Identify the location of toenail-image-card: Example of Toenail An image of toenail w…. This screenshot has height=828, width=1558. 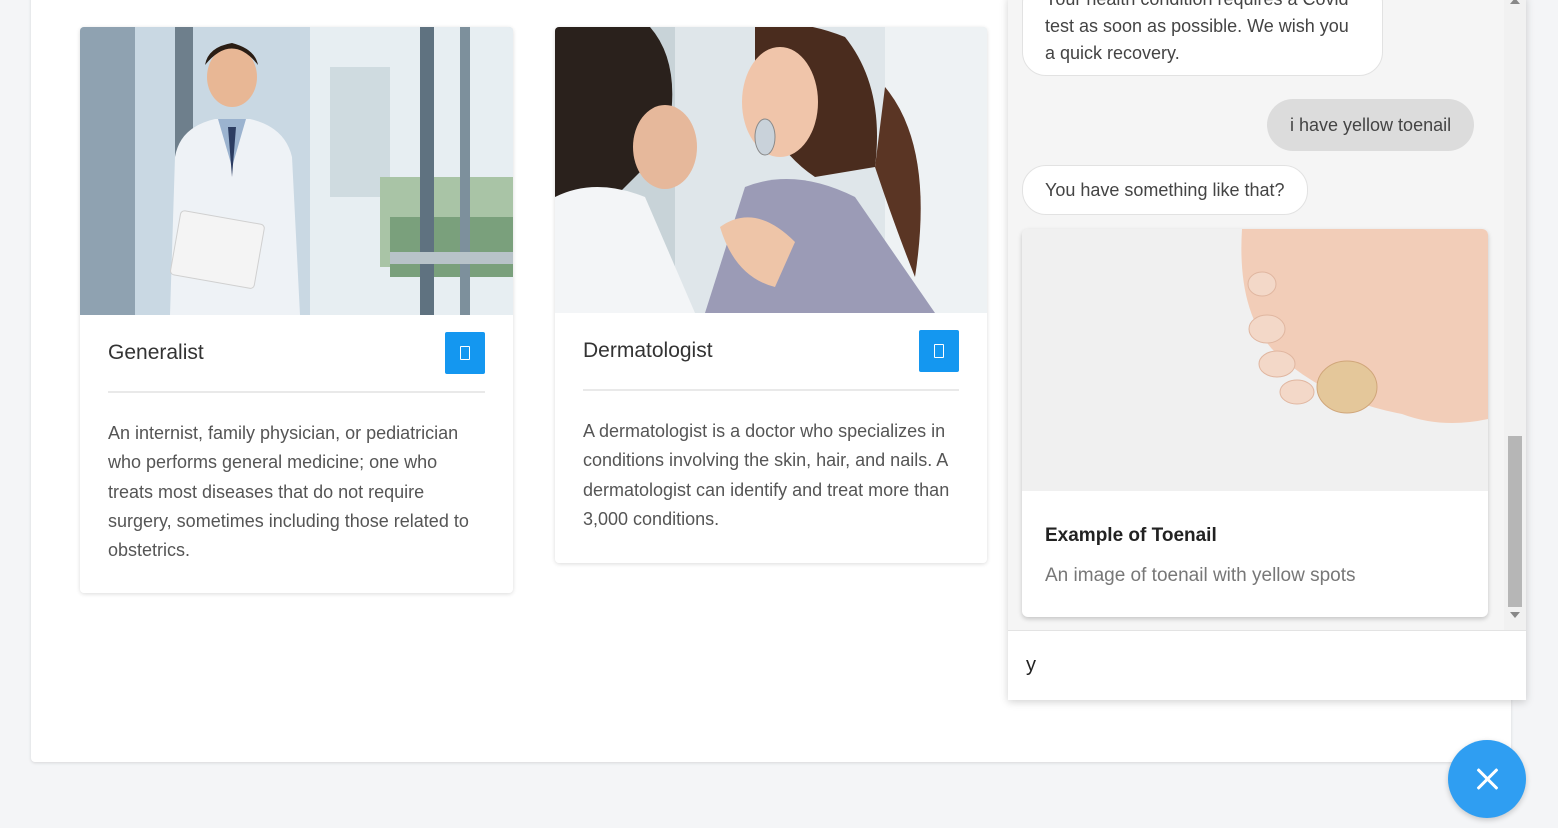
(1255, 423).